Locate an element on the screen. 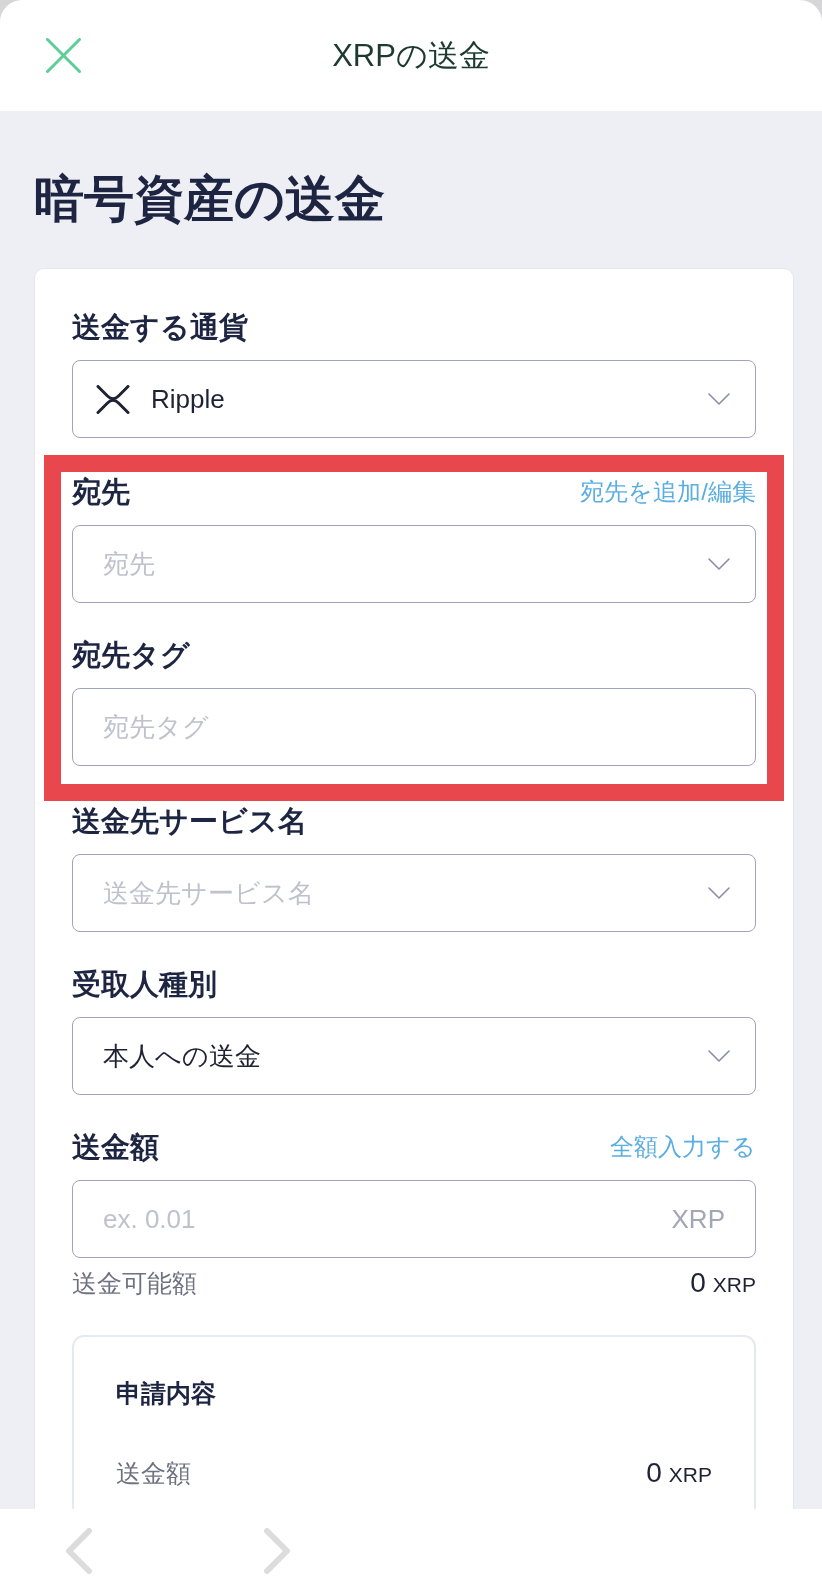  field-label: 宛先タグ is located at coordinates (131, 655).